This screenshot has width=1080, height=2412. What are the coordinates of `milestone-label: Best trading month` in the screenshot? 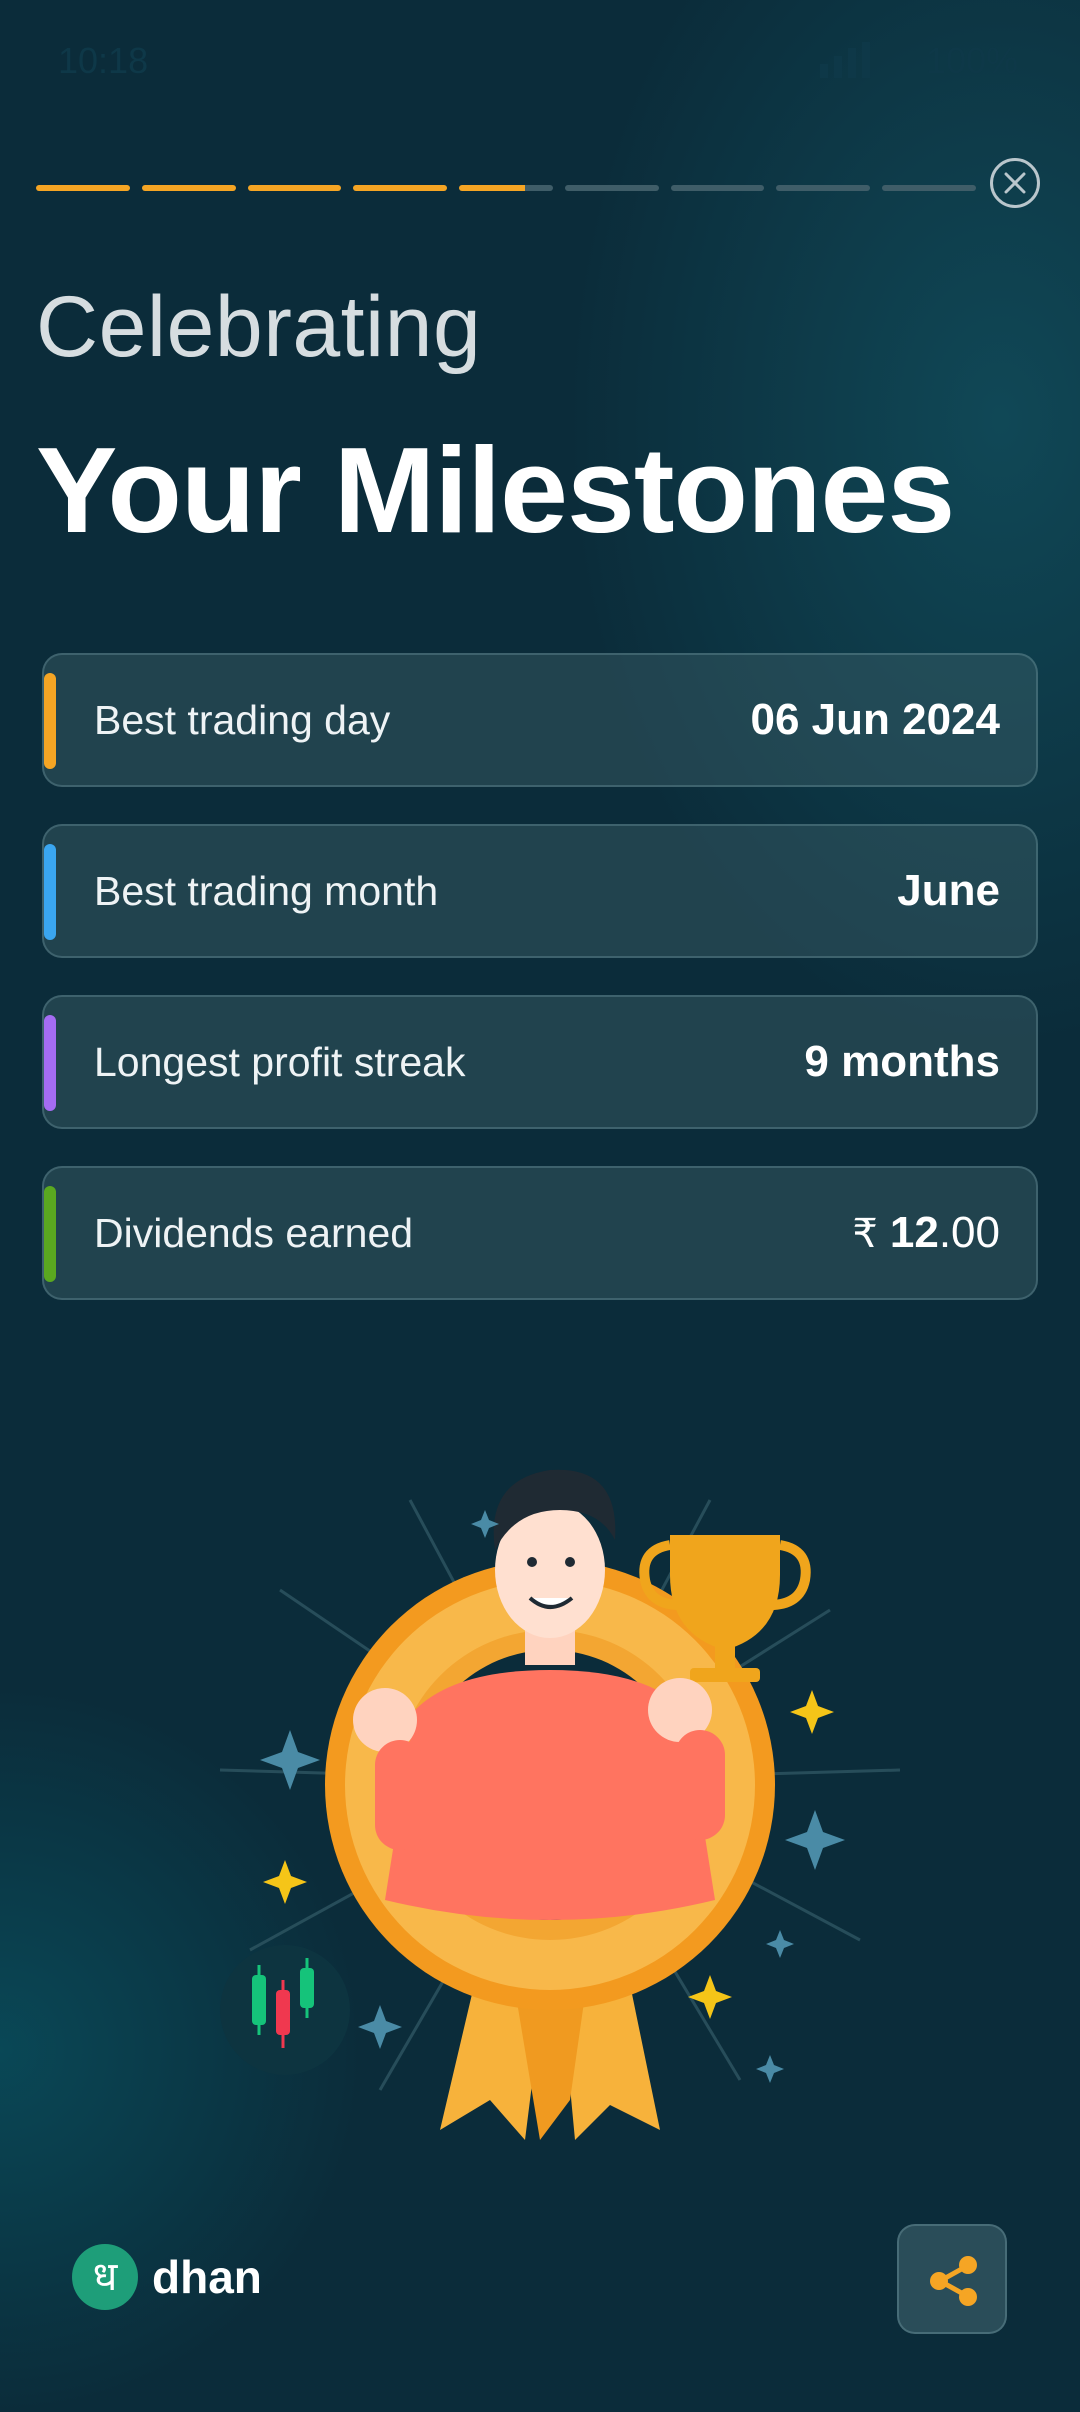 It's located at (266, 891).